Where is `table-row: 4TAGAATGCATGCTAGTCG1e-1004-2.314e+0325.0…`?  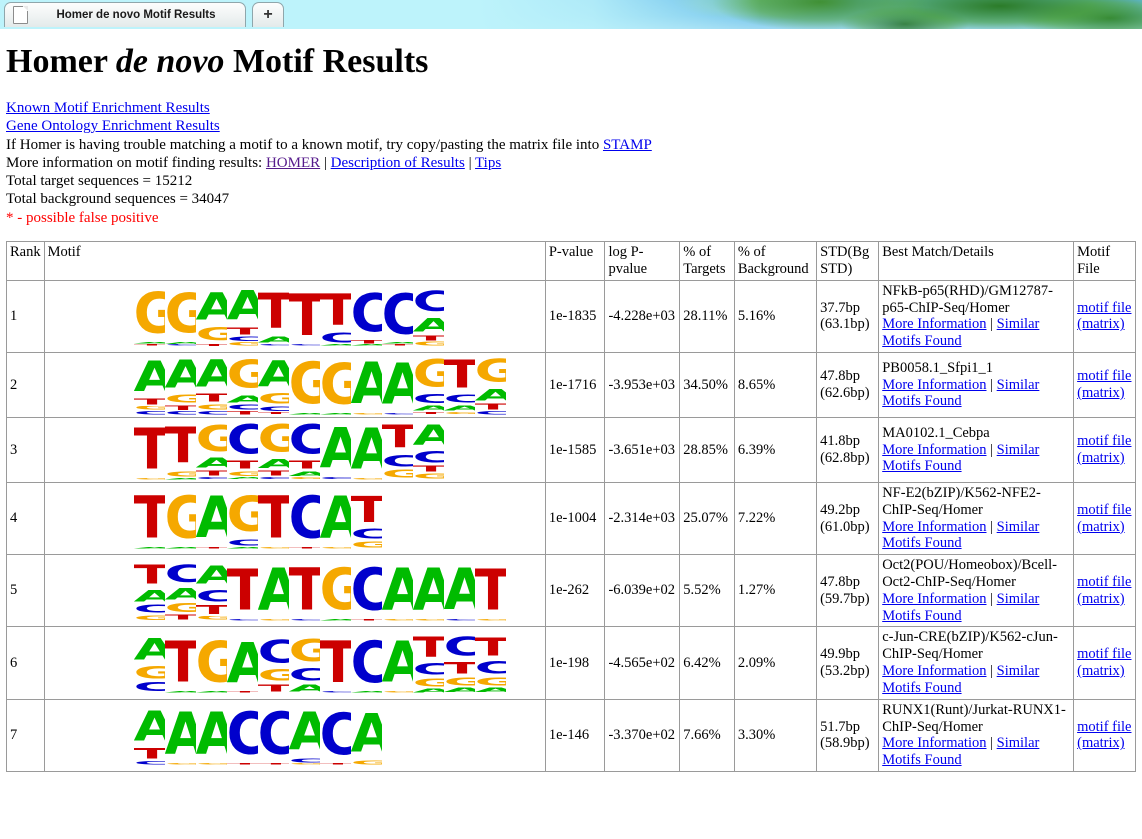
table-row: 4TAGAATGCATGCTAGTCG1e-1004-2.314e+0325.0… is located at coordinates (571, 518).